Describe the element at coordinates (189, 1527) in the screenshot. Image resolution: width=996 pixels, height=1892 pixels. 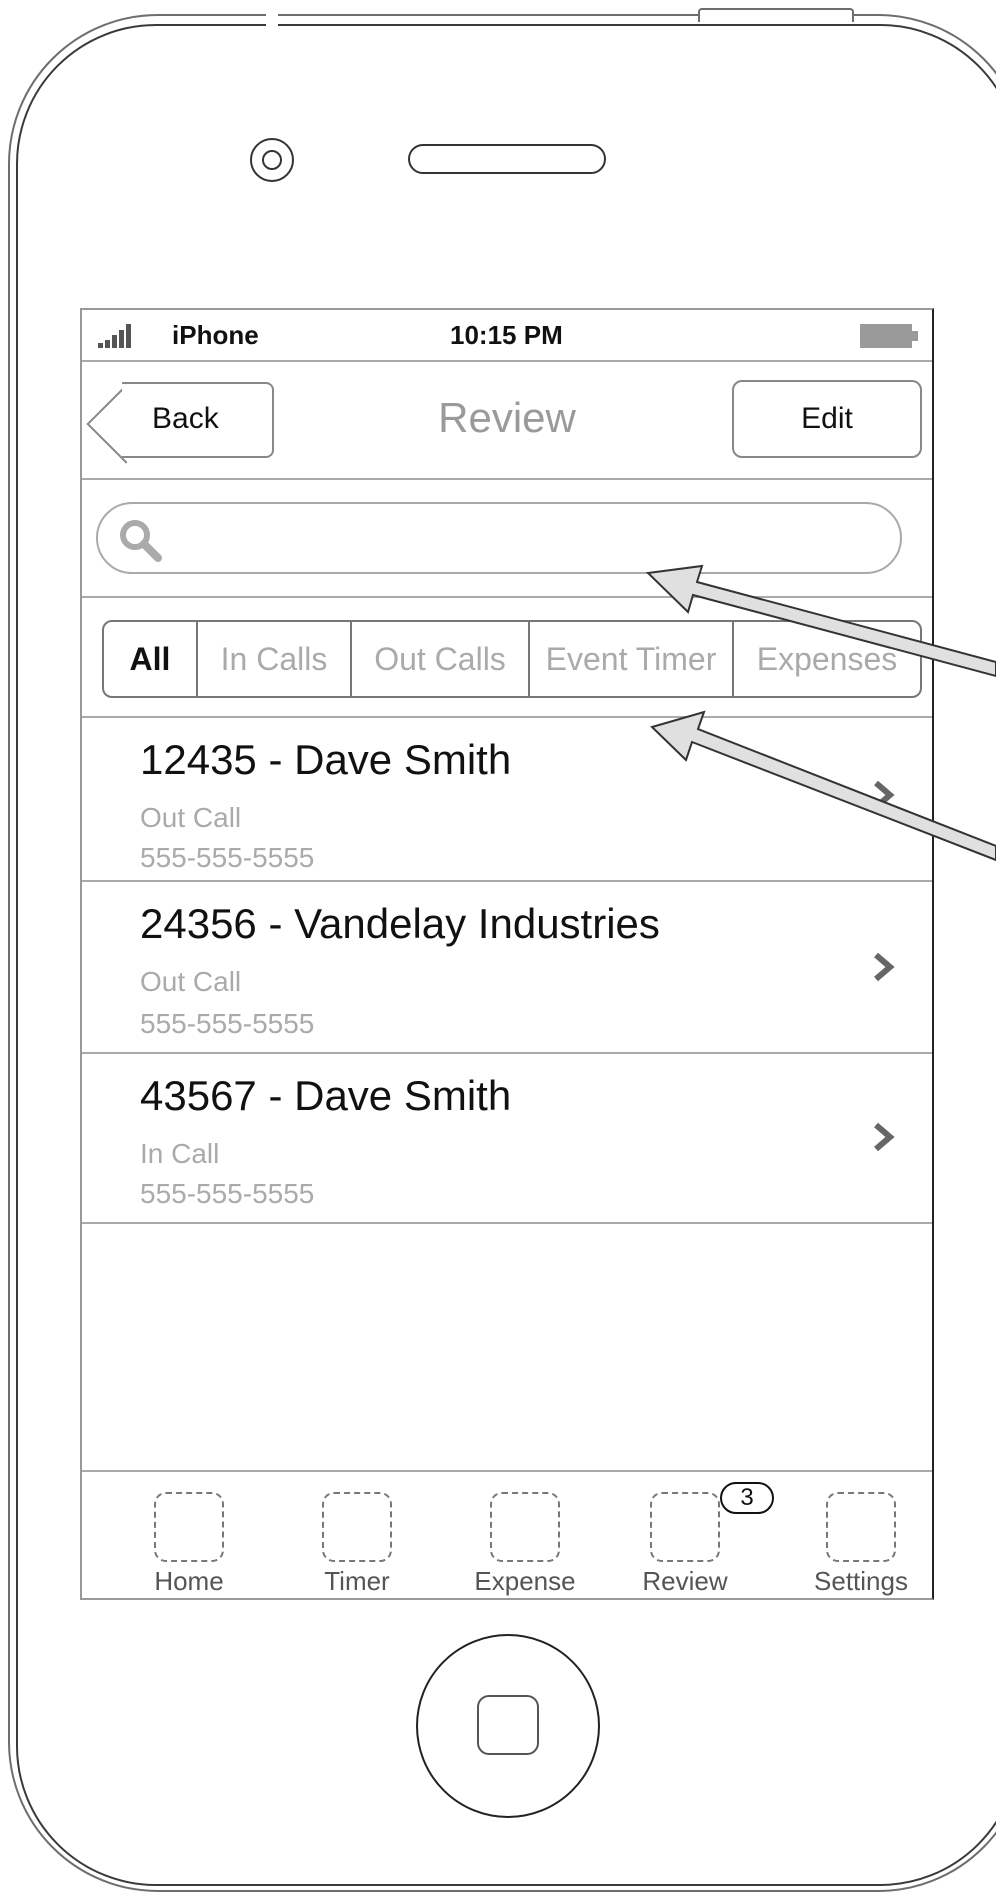
I see `home-tab-icon` at that location.